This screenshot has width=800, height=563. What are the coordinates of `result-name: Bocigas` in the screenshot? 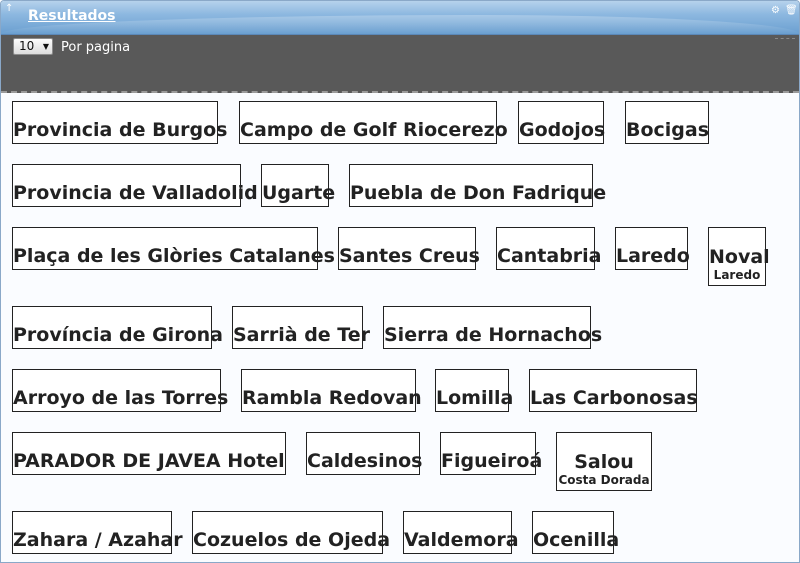 It's located at (668, 130).